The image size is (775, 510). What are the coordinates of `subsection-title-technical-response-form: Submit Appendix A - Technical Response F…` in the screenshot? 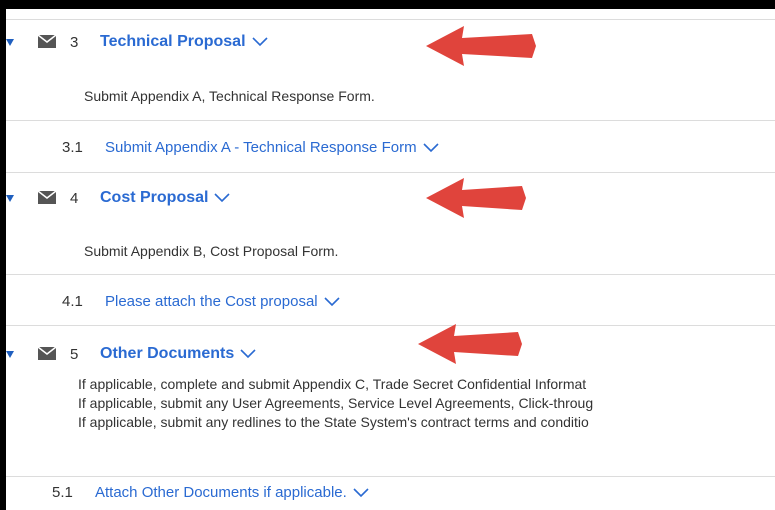 It's located at (272, 147).